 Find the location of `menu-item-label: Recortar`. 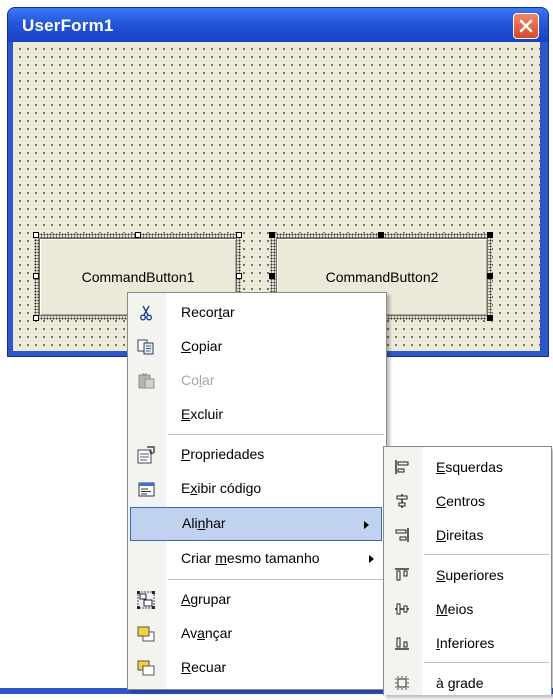

menu-item-label: Recortar is located at coordinates (208, 312).